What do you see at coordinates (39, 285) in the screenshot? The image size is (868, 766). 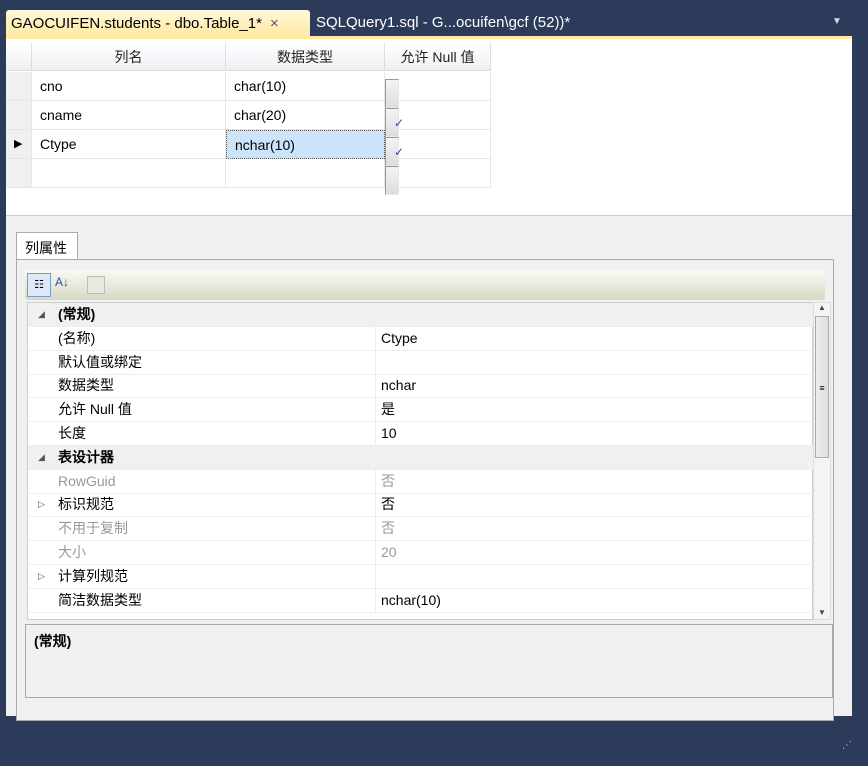 I see `categorized-icon: ☷` at bounding box center [39, 285].